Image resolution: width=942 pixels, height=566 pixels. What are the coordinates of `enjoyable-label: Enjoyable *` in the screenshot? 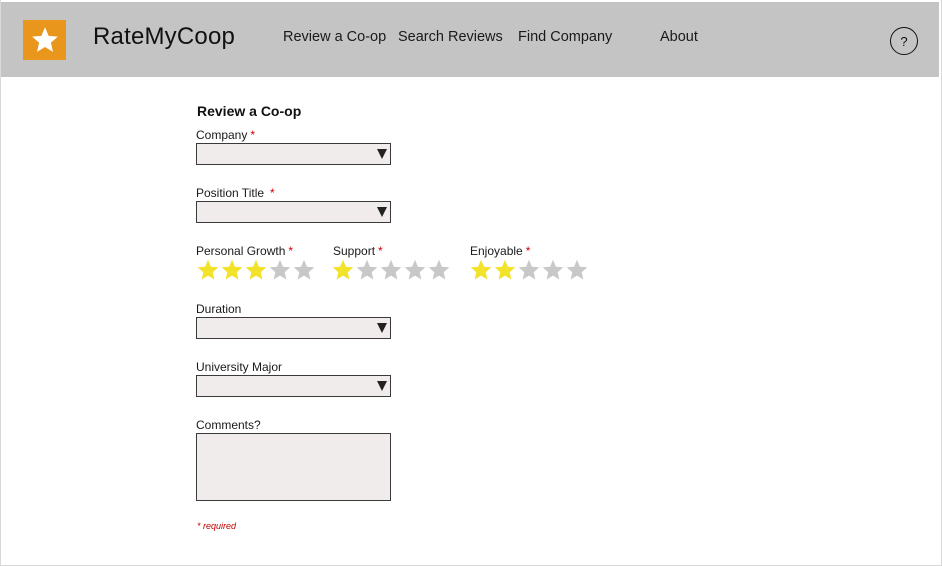 It's located at (500, 251).